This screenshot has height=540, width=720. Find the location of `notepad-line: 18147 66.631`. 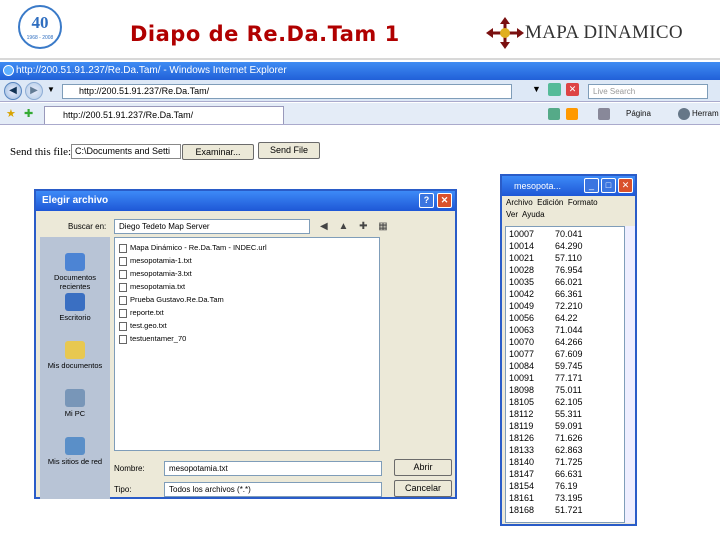

notepad-line: 18147 66.631 is located at coordinates (546, 474).